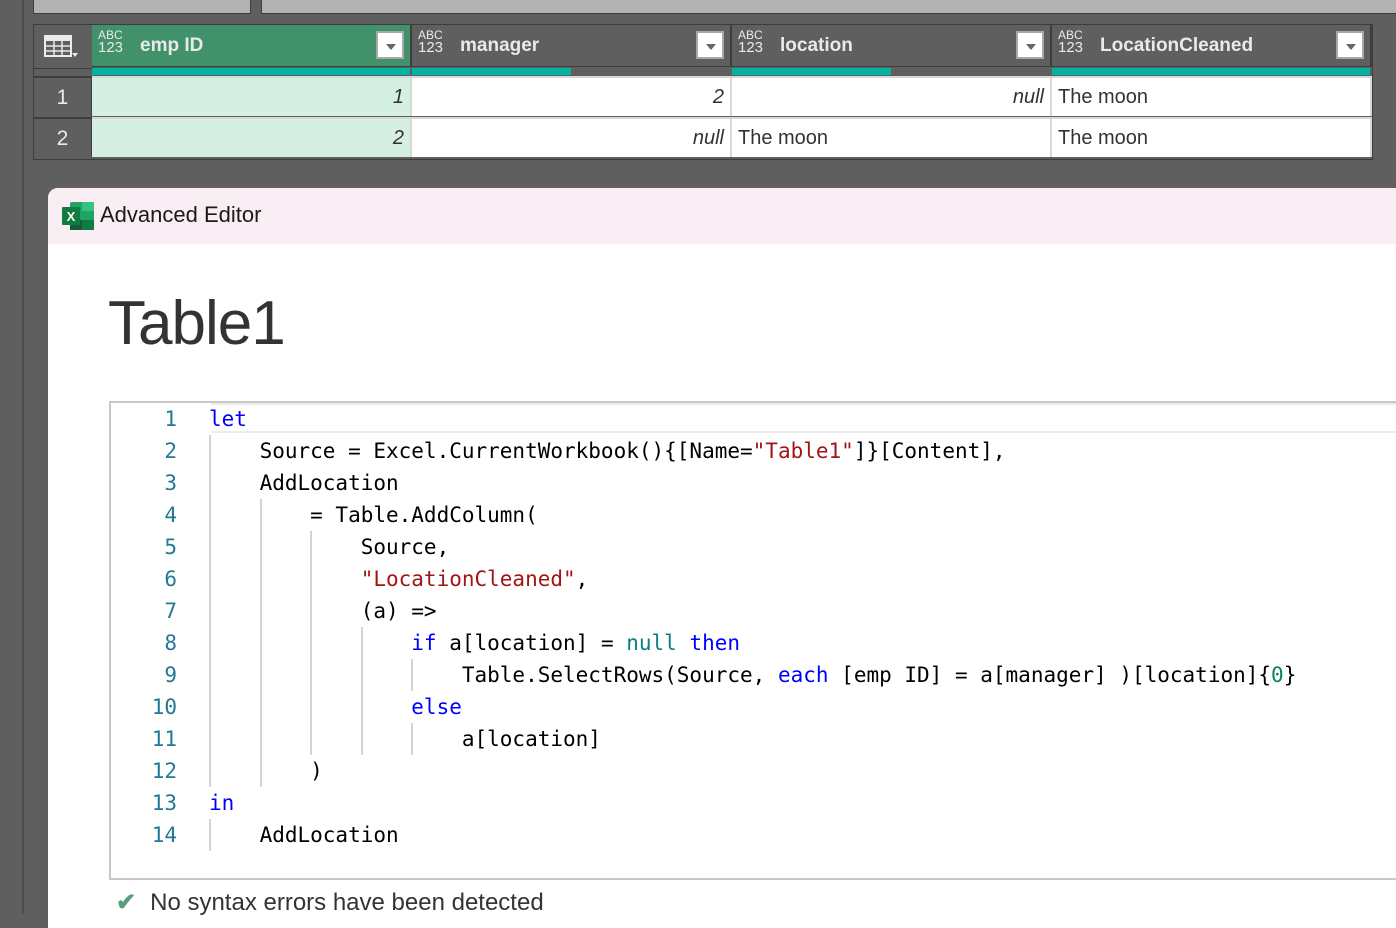 This screenshot has height=928, width=1396. I want to click on code-text: ), so click(266, 771).